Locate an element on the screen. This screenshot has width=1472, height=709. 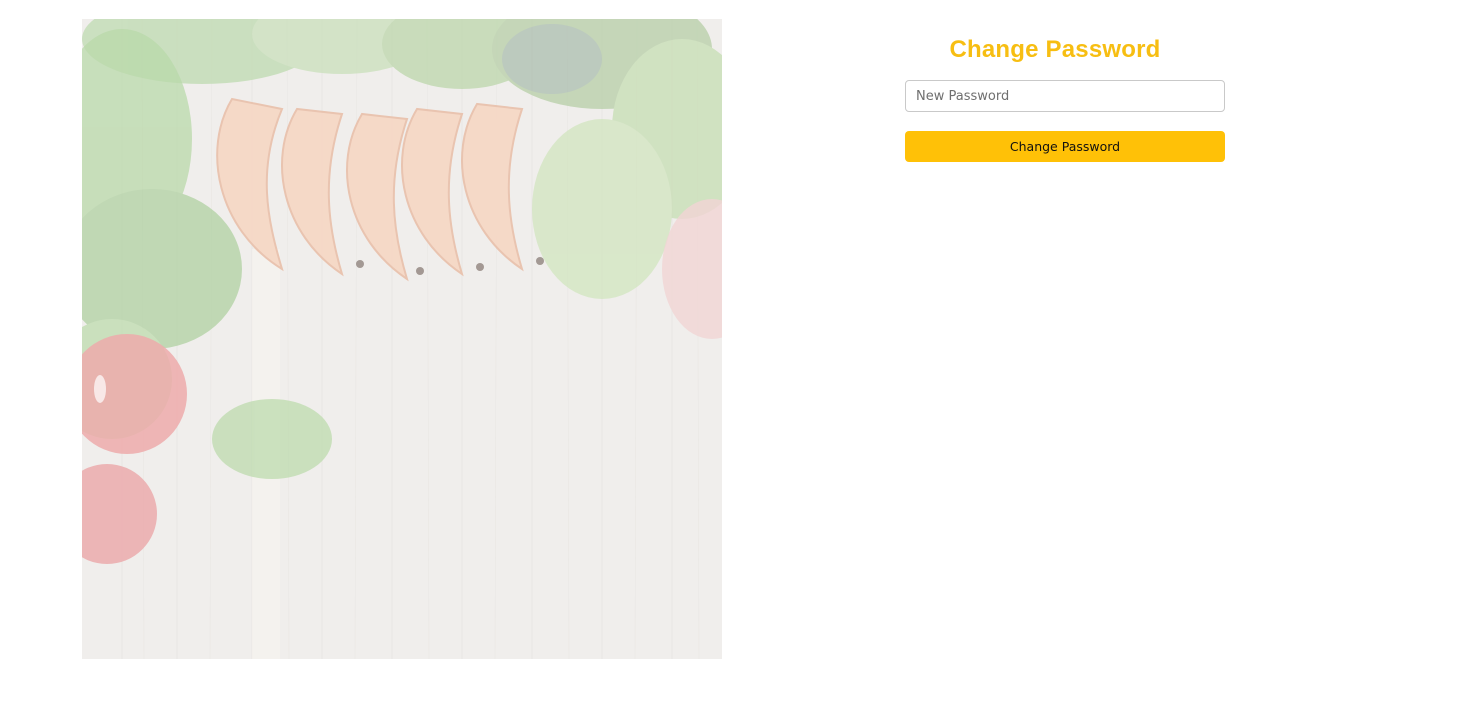
page-title: Change Password is located at coordinates (1055, 49).